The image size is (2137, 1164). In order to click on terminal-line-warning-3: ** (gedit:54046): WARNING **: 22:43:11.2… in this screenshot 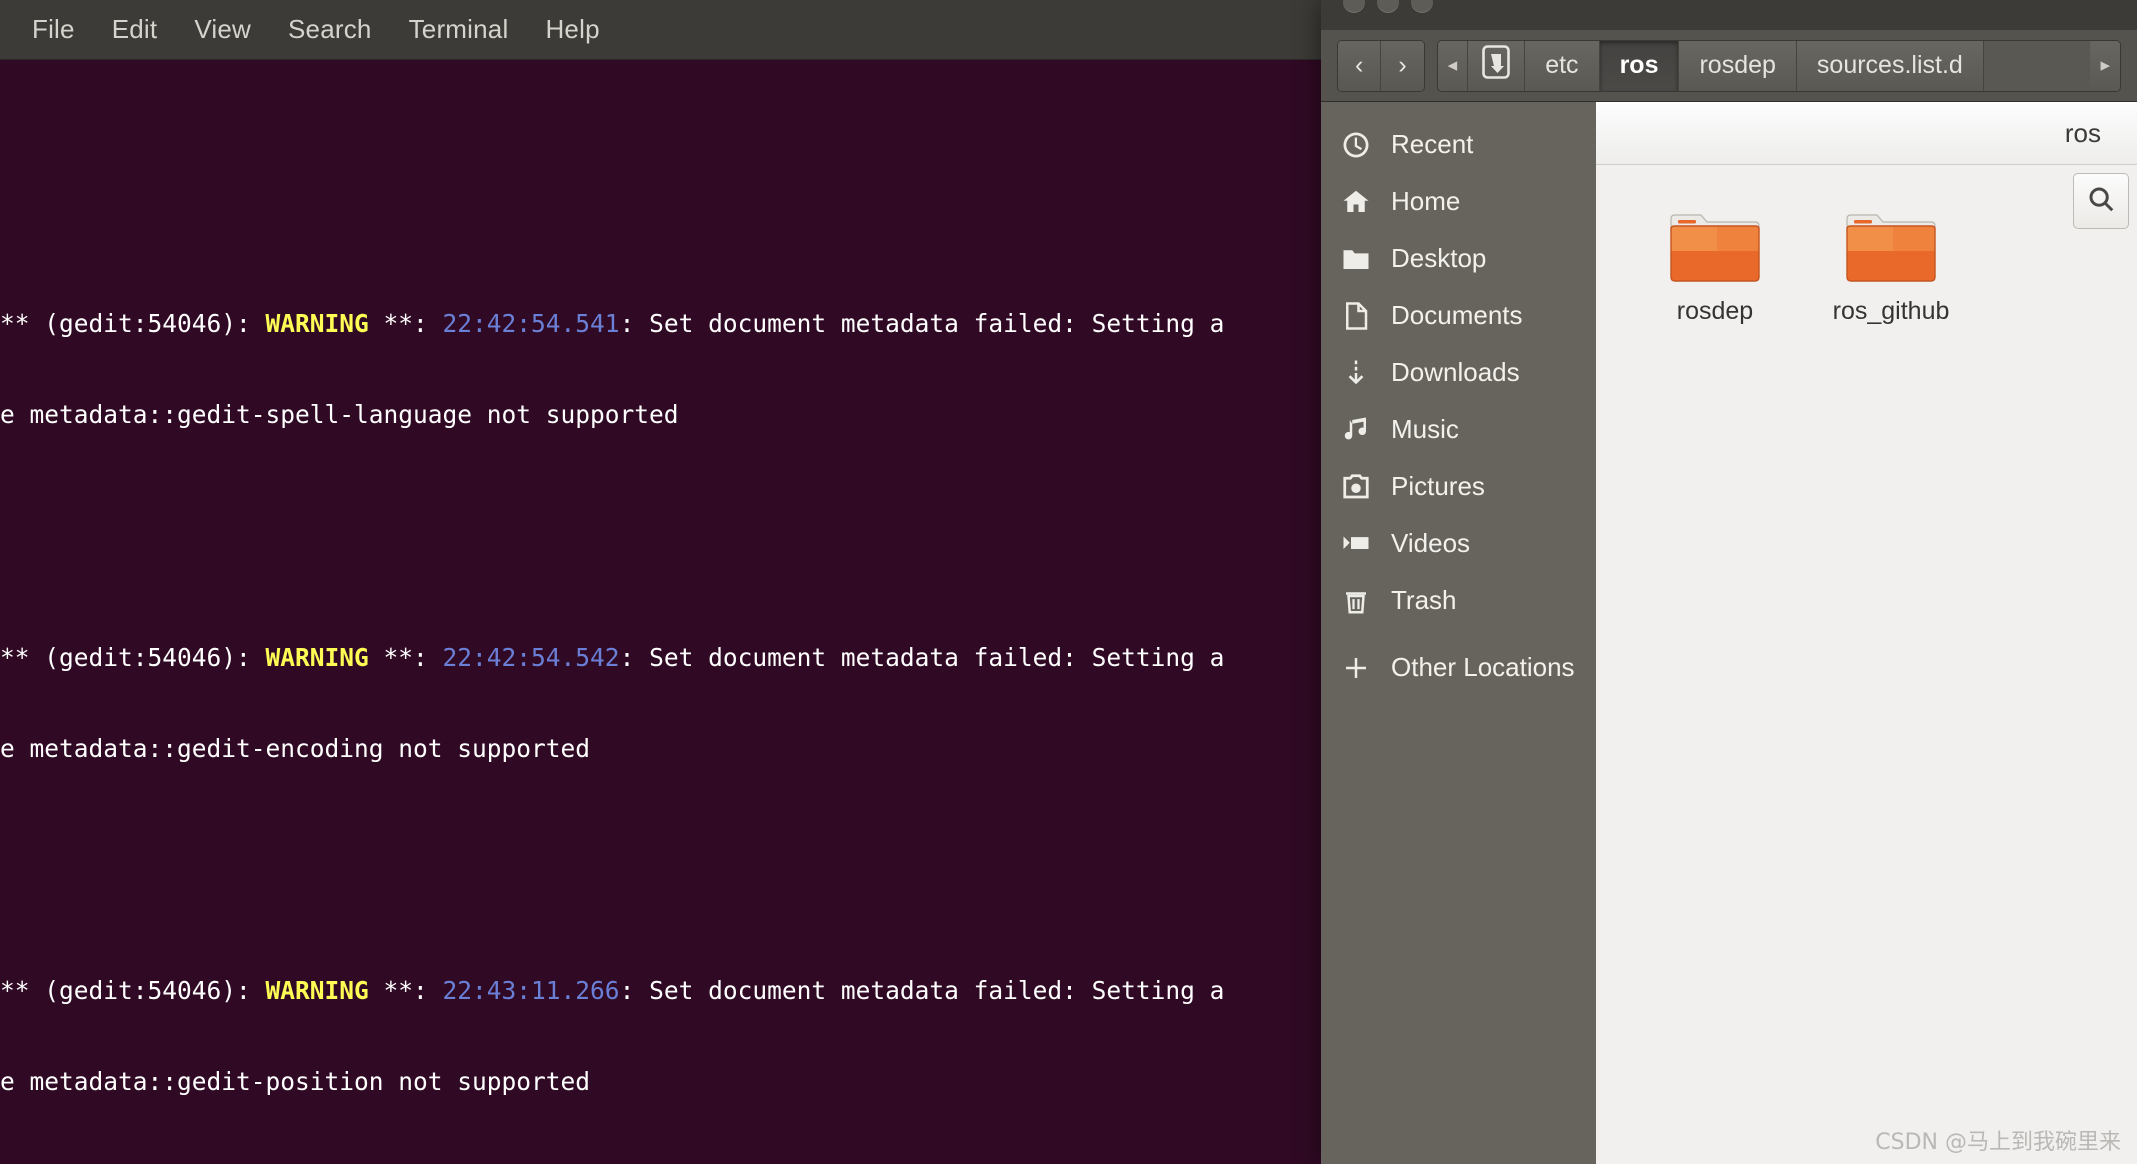, I will do `click(728, 991)`.